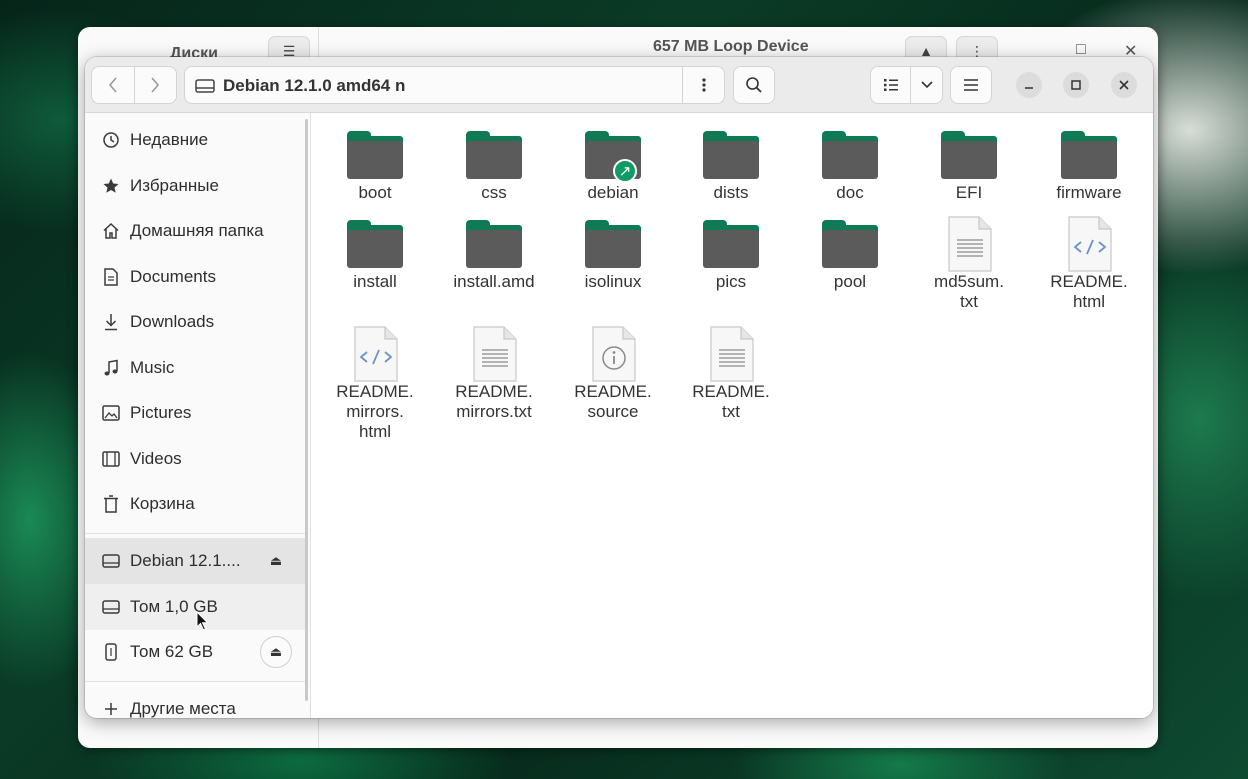  I want to click on file-item: README. html, so click(1089, 261).